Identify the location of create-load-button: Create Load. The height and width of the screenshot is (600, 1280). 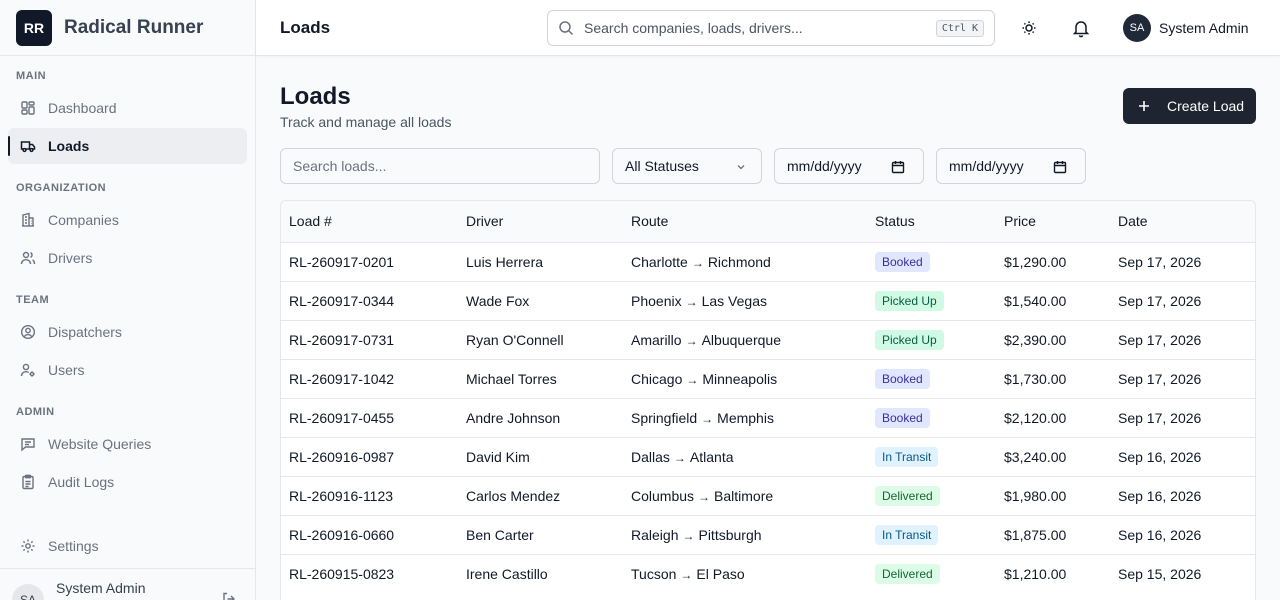
(1189, 106).